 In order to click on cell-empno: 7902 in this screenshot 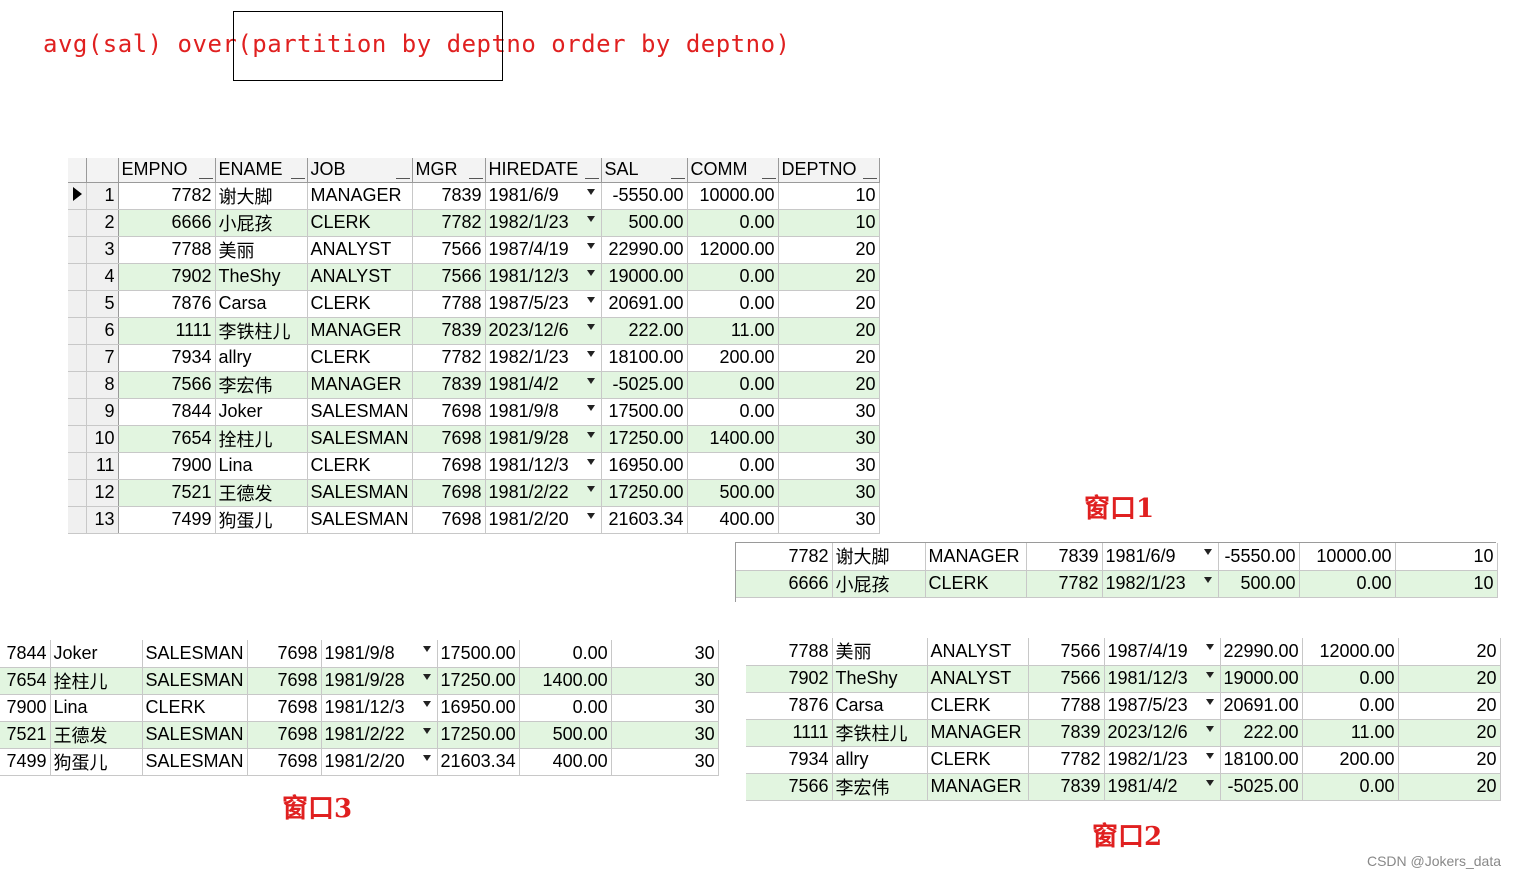, I will do `click(167, 277)`.